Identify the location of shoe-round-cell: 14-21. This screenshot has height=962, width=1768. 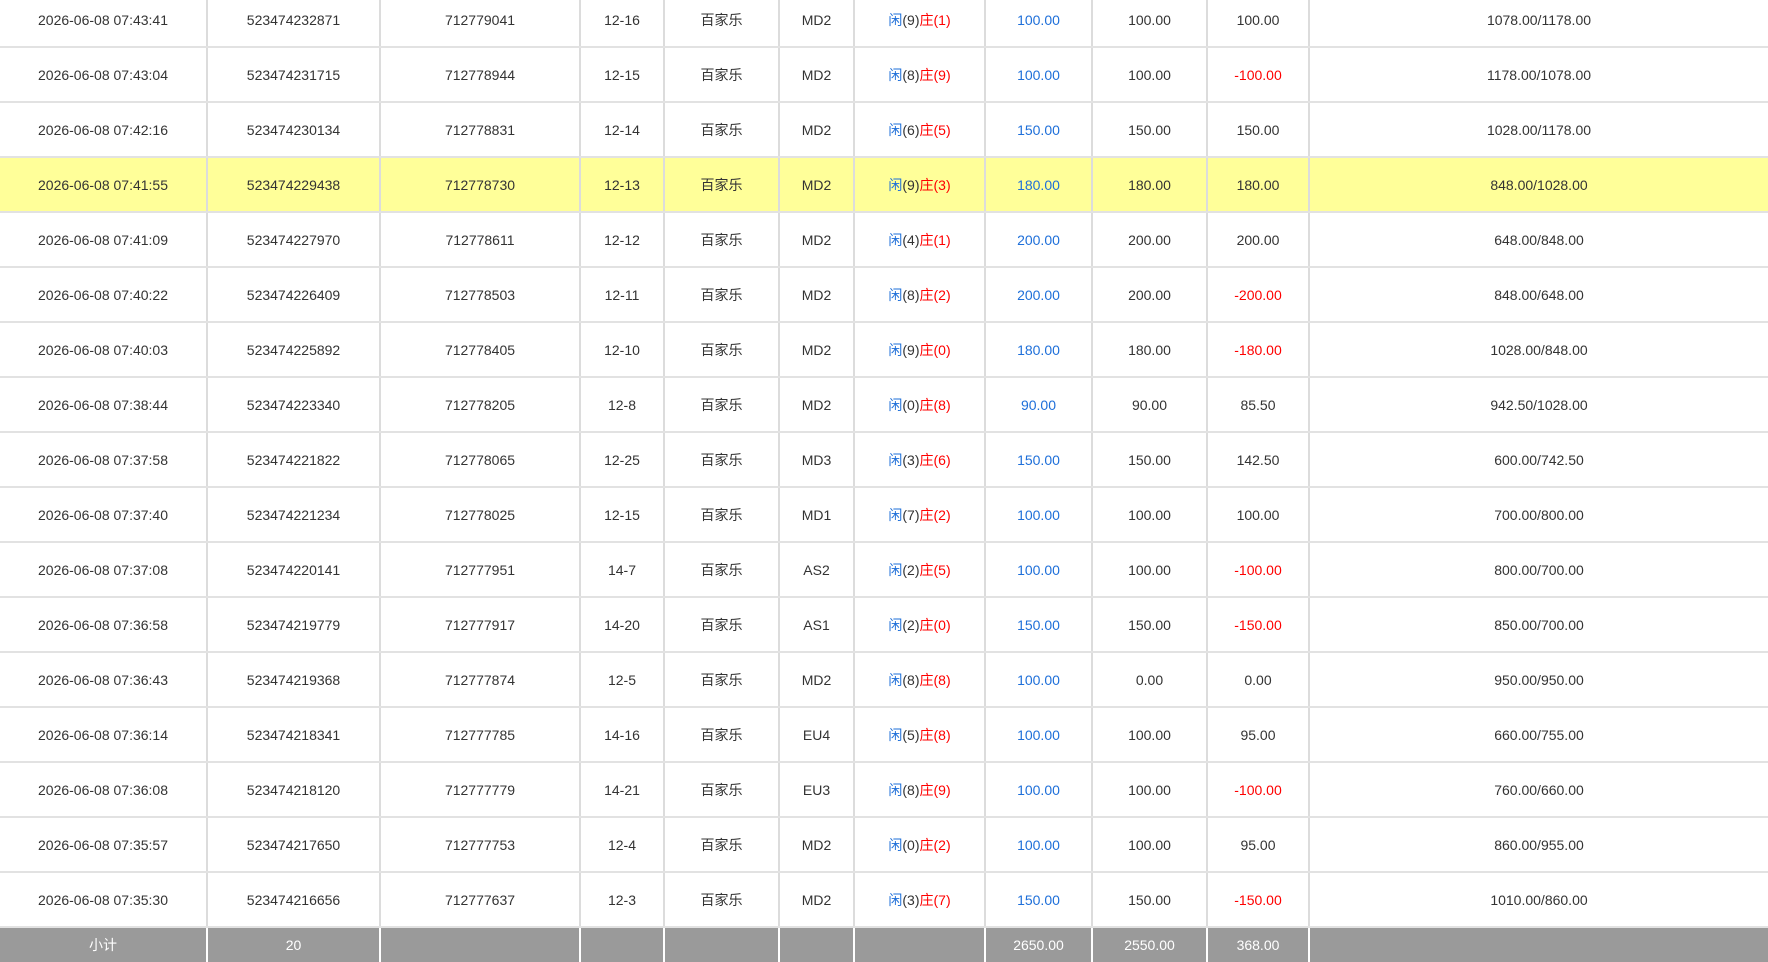
(622, 790).